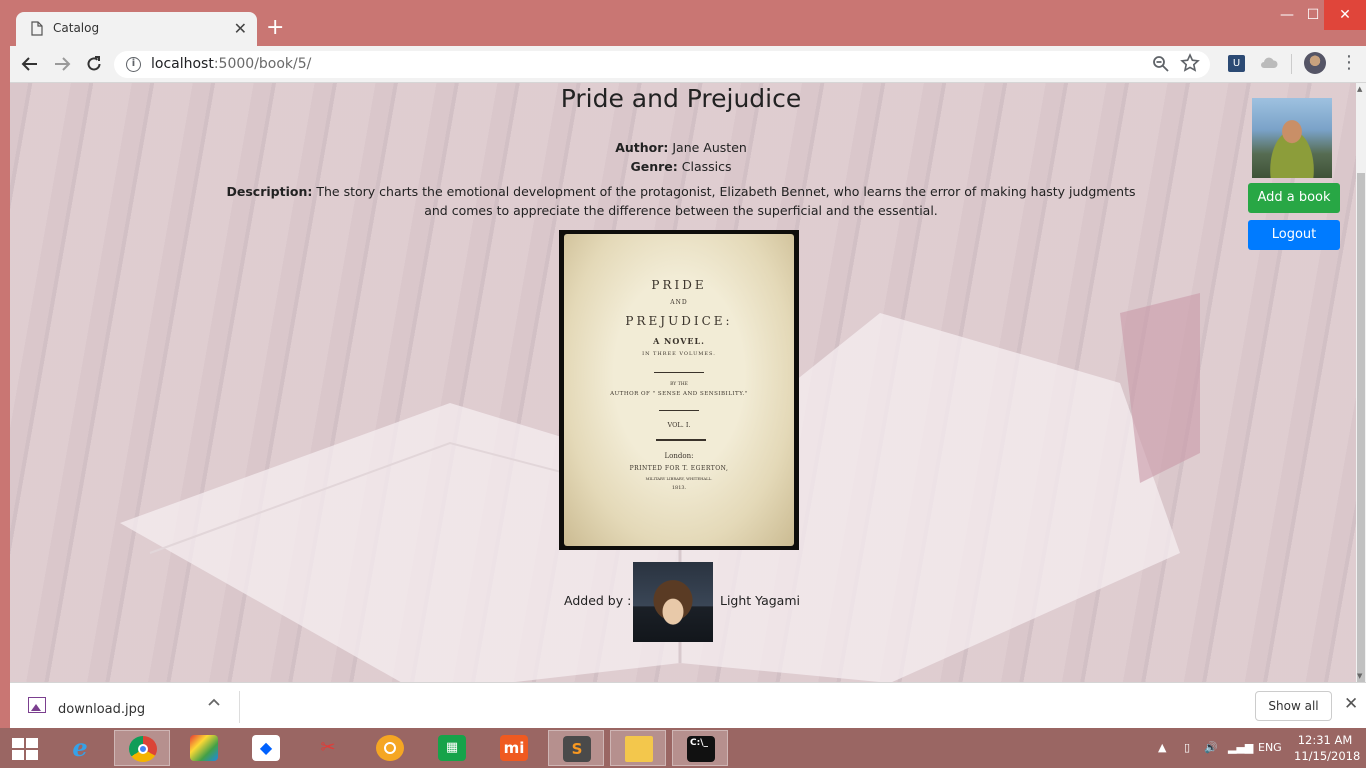 Image resolution: width=1366 pixels, height=768 pixels. I want to click on download-separator, so click(239, 707).